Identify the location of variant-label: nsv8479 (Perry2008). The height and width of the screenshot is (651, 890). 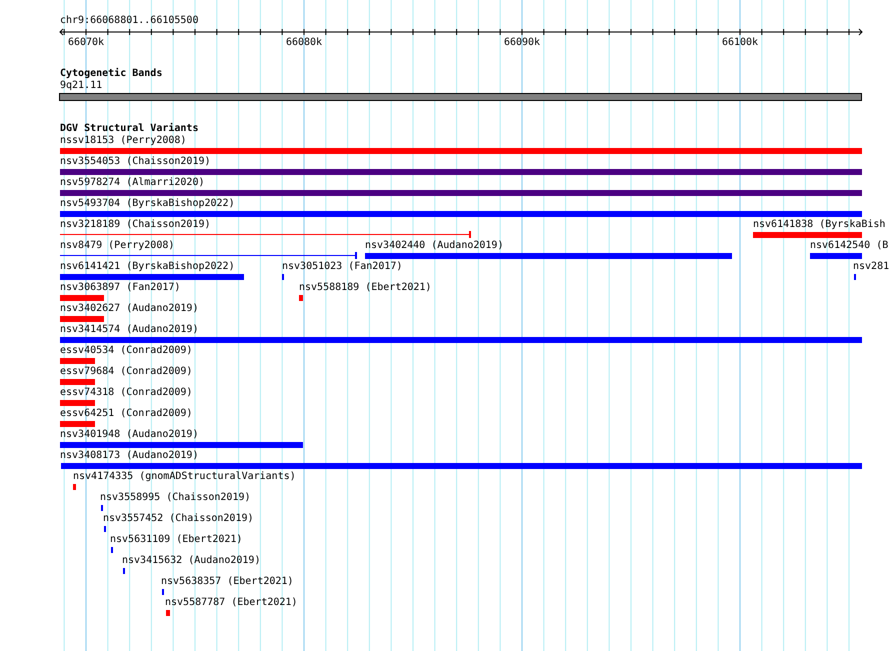
(117, 246).